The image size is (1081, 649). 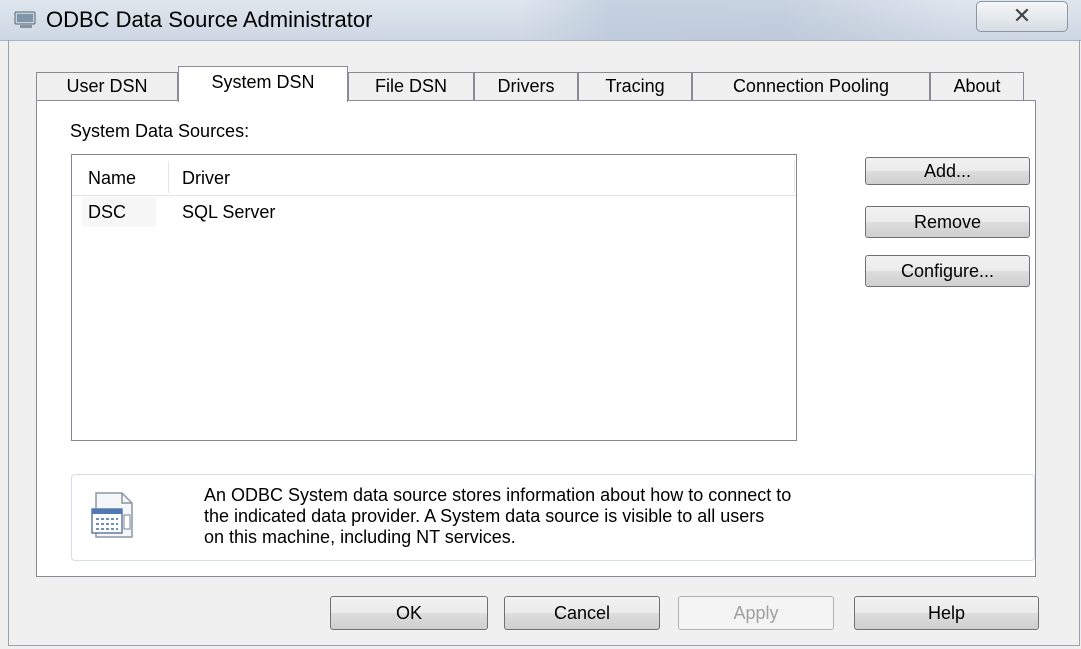 I want to click on odbc-admin-icon, so click(x=25, y=19).